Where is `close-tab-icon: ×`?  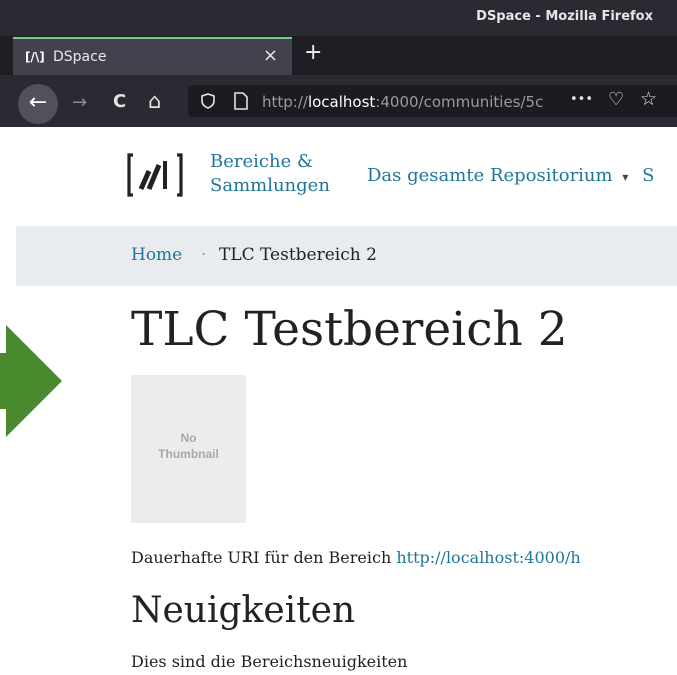 close-tab-icon: × is located at coordinates (270, 55).